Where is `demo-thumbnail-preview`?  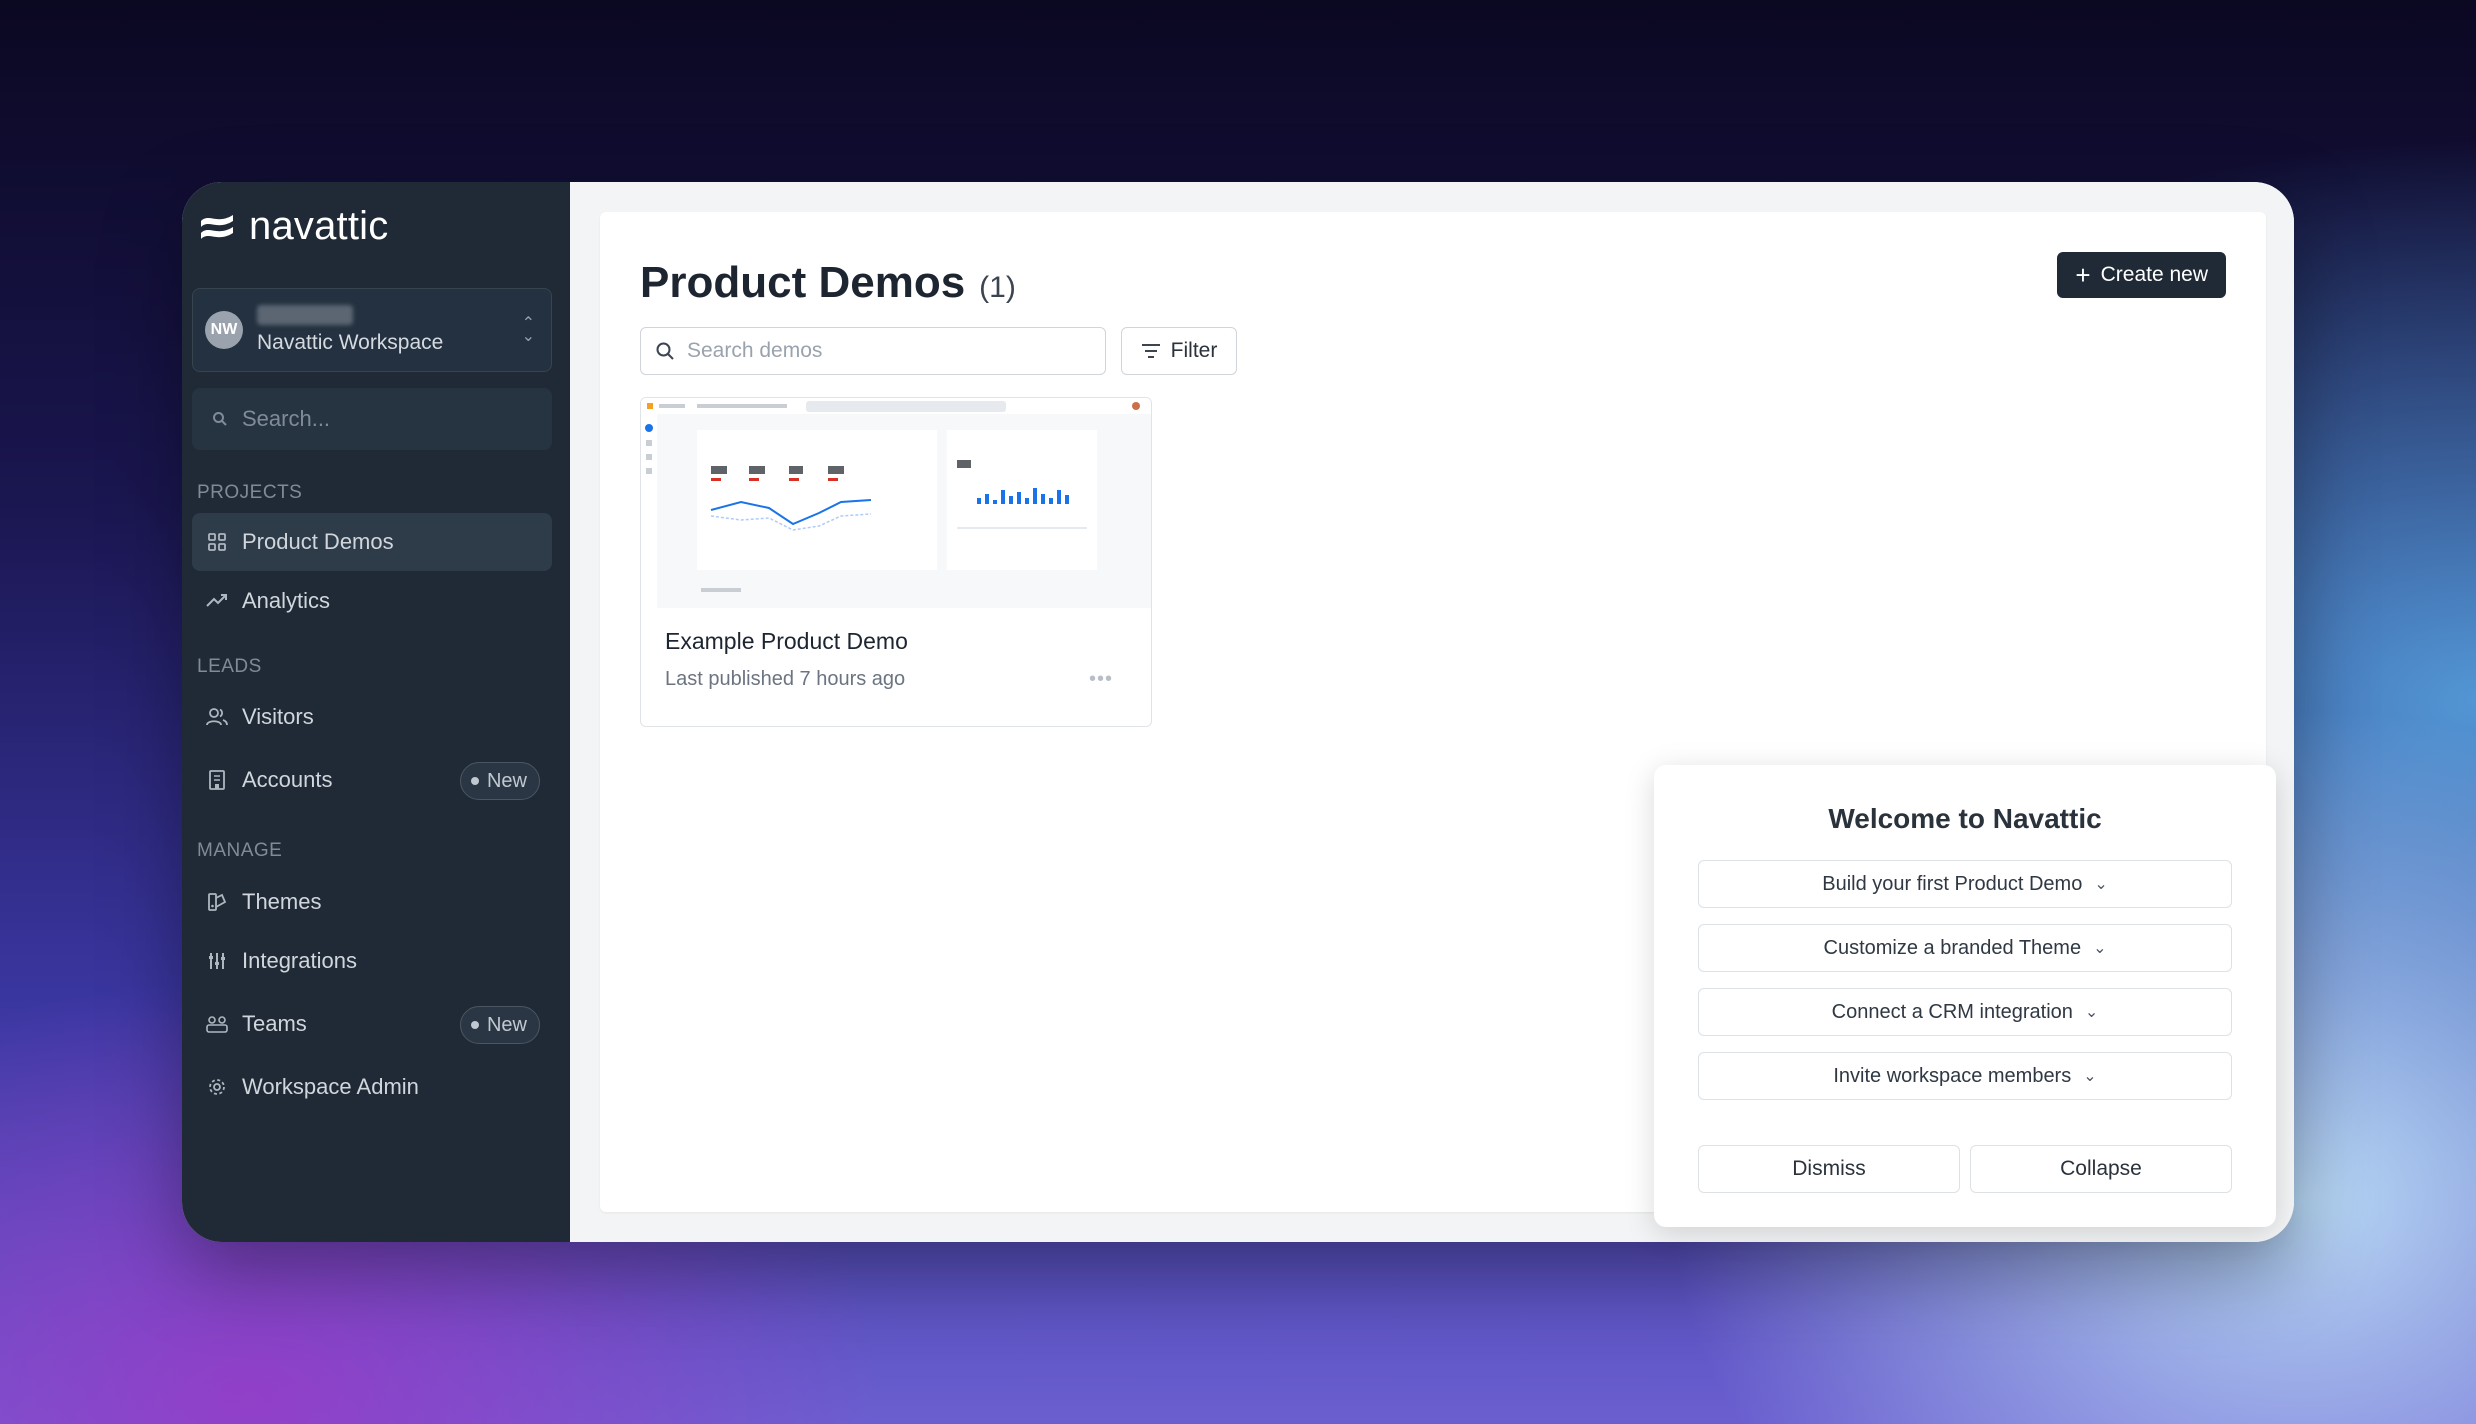
demo-thumbnail-preview is located at coordinates (896, 503).